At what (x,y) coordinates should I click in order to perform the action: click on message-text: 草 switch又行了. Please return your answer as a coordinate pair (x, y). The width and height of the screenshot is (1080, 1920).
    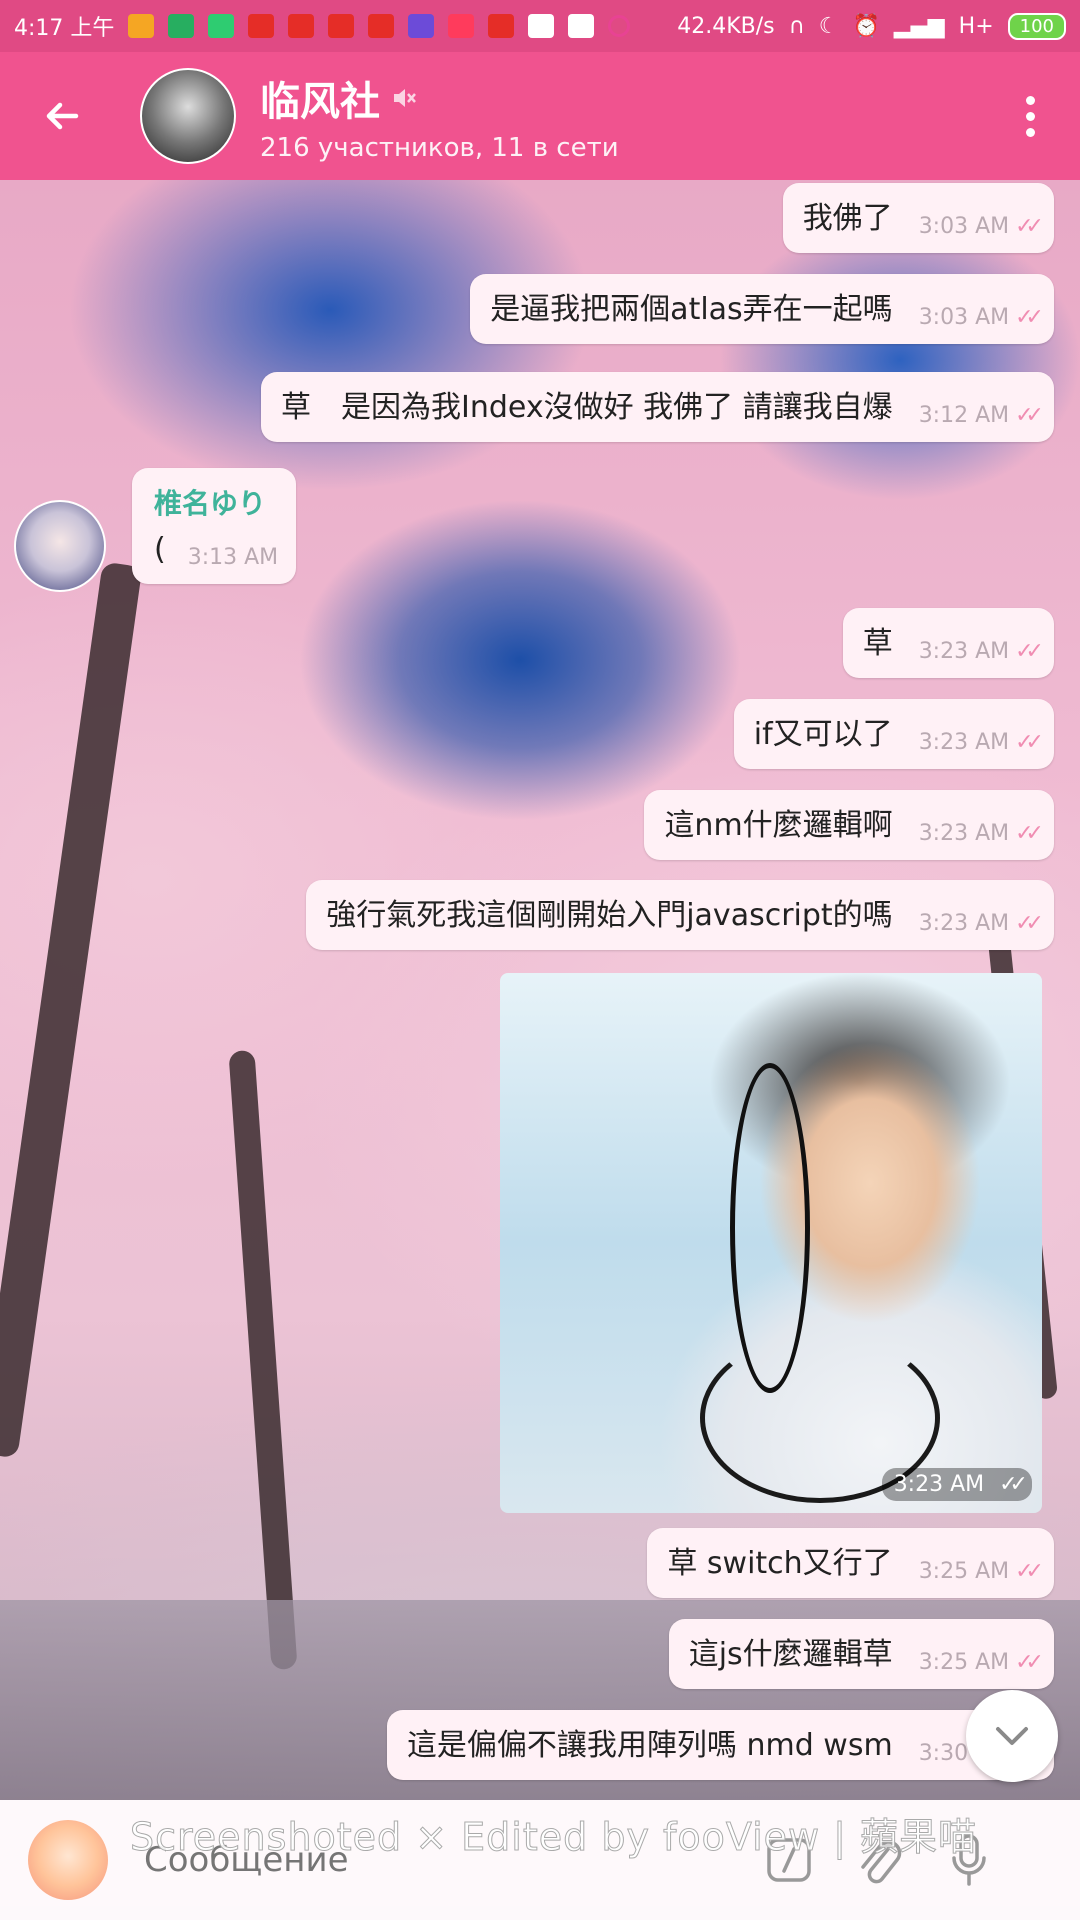
    Looking at the image, I should click on (780, 1563).